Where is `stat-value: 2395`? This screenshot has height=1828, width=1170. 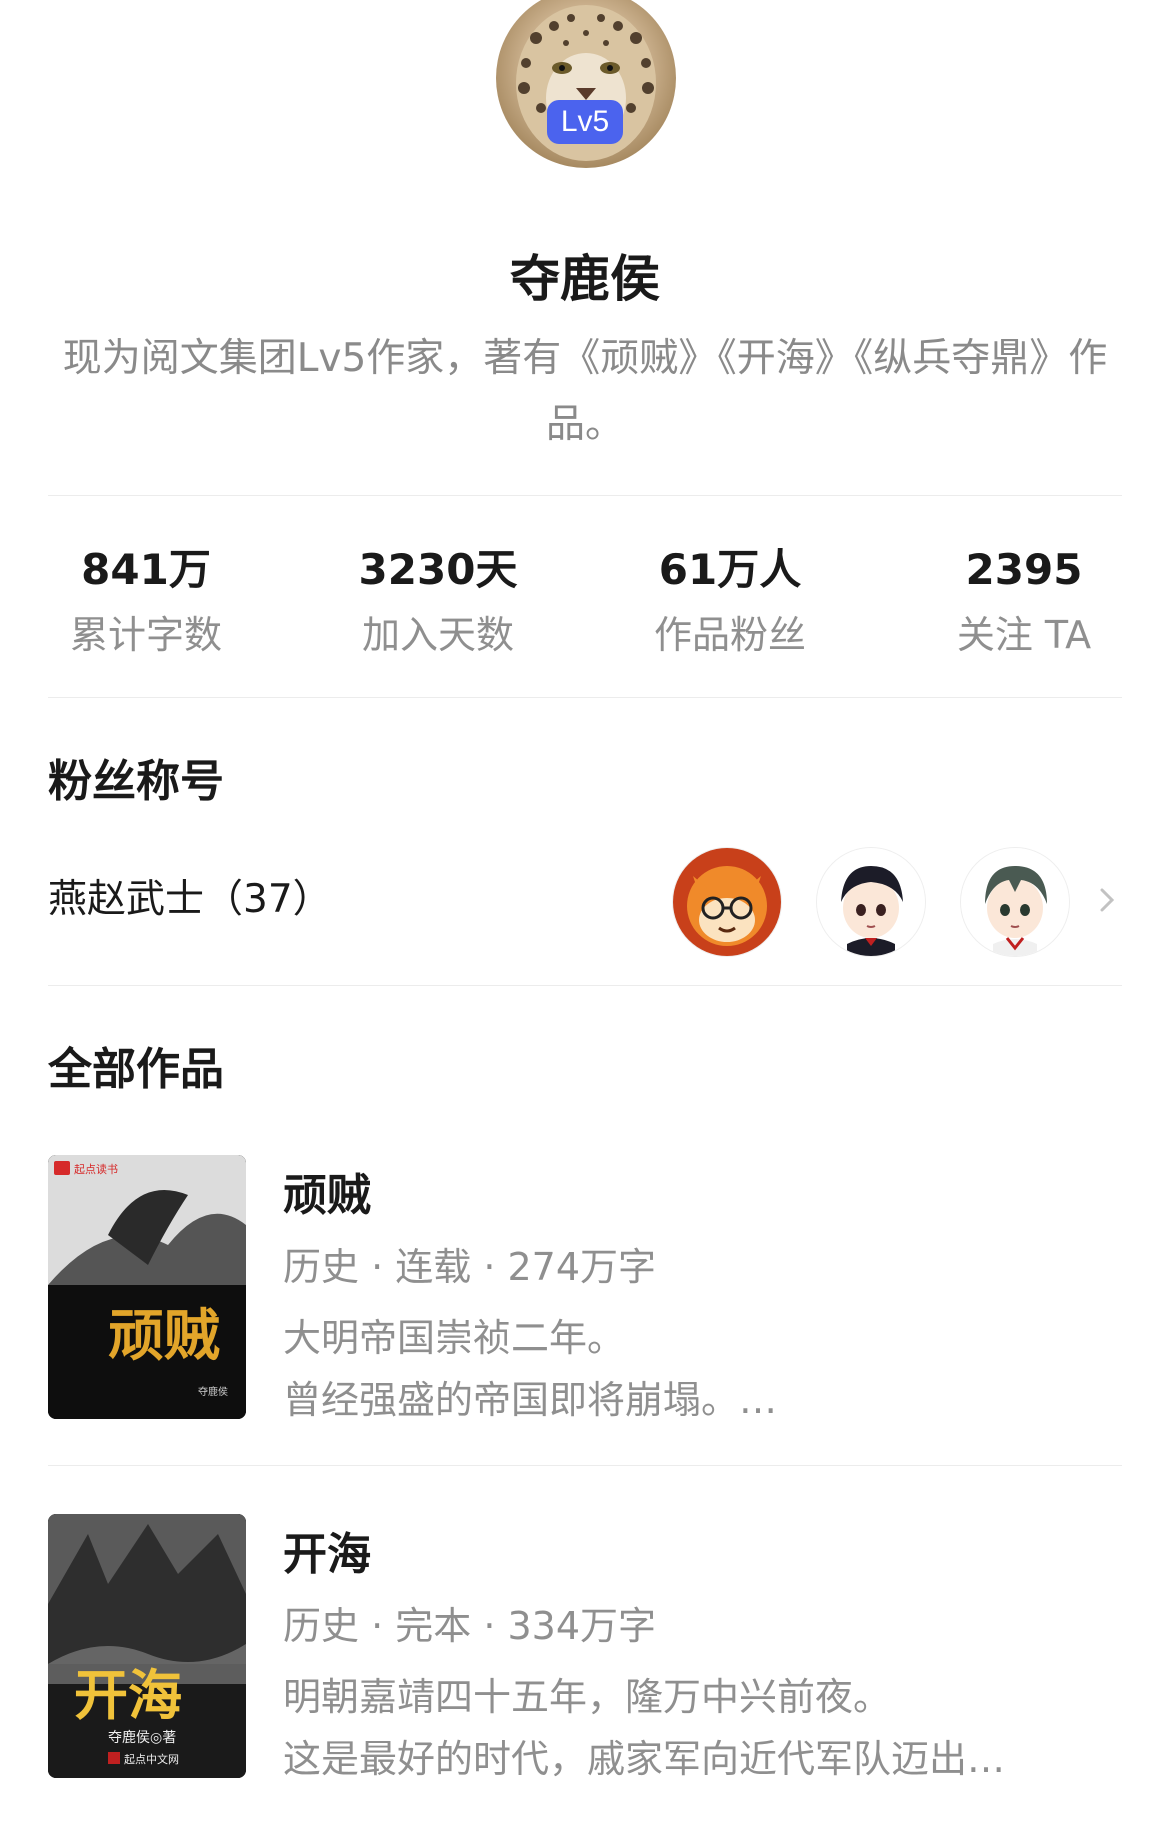
stat-value: 2395 is located at coordinates (1024, 569).